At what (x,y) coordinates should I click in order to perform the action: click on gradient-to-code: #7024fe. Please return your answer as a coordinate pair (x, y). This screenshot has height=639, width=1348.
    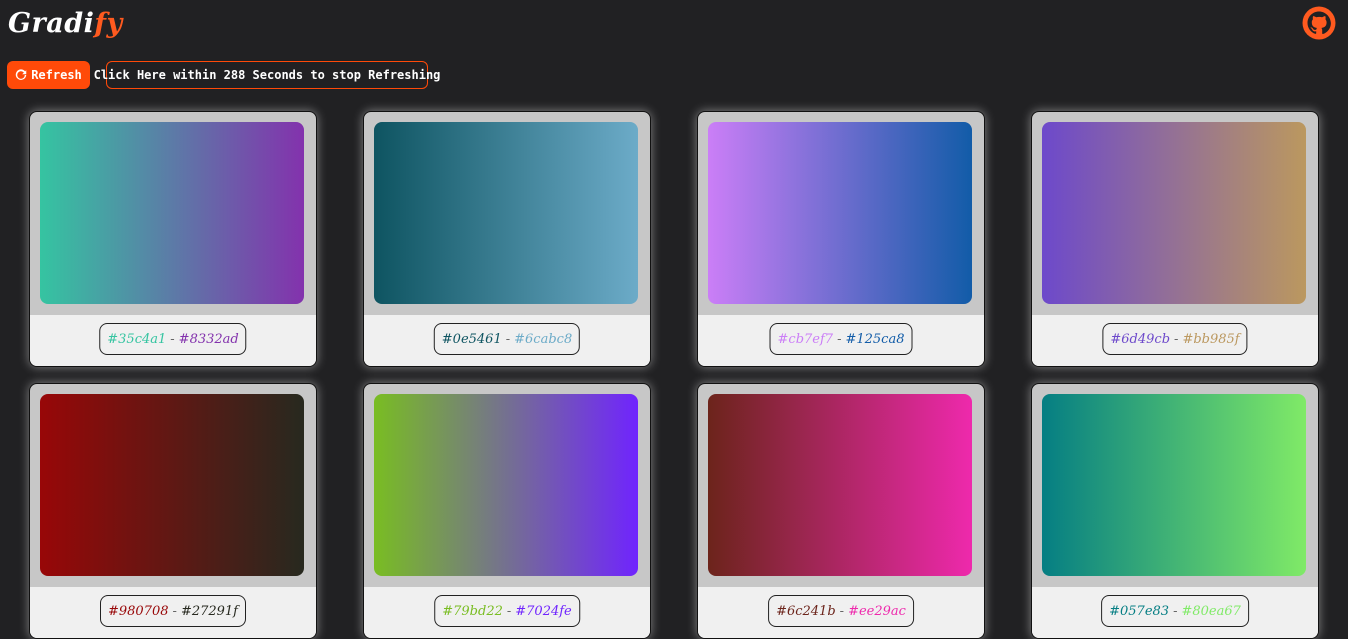
    Looking at the image, I should click on (543, 611).